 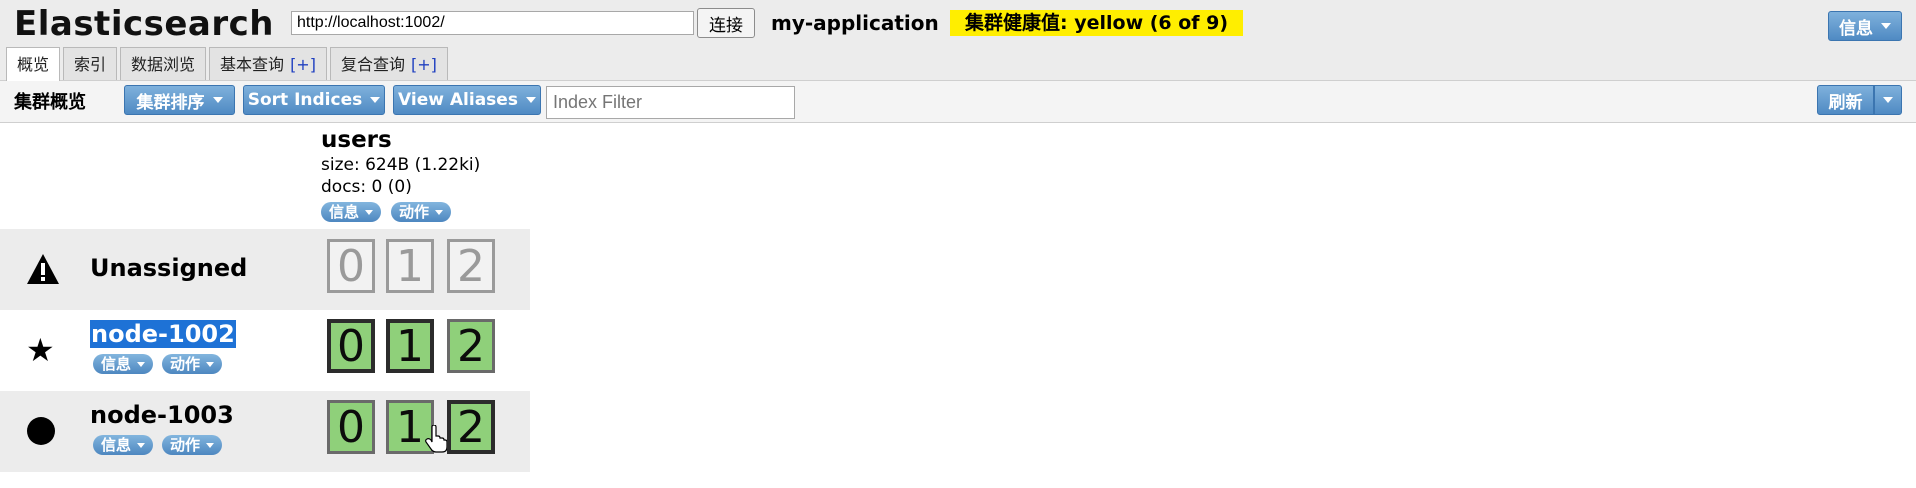 I want to click on index-size: size: 624B (1.22ki), so click(x=401, y=165).